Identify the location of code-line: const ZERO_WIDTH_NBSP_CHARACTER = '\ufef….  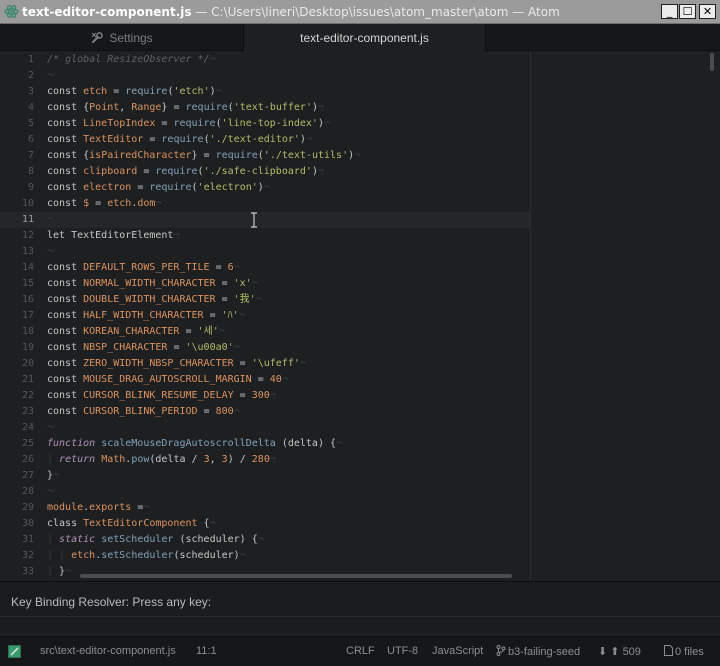
(176, 364).